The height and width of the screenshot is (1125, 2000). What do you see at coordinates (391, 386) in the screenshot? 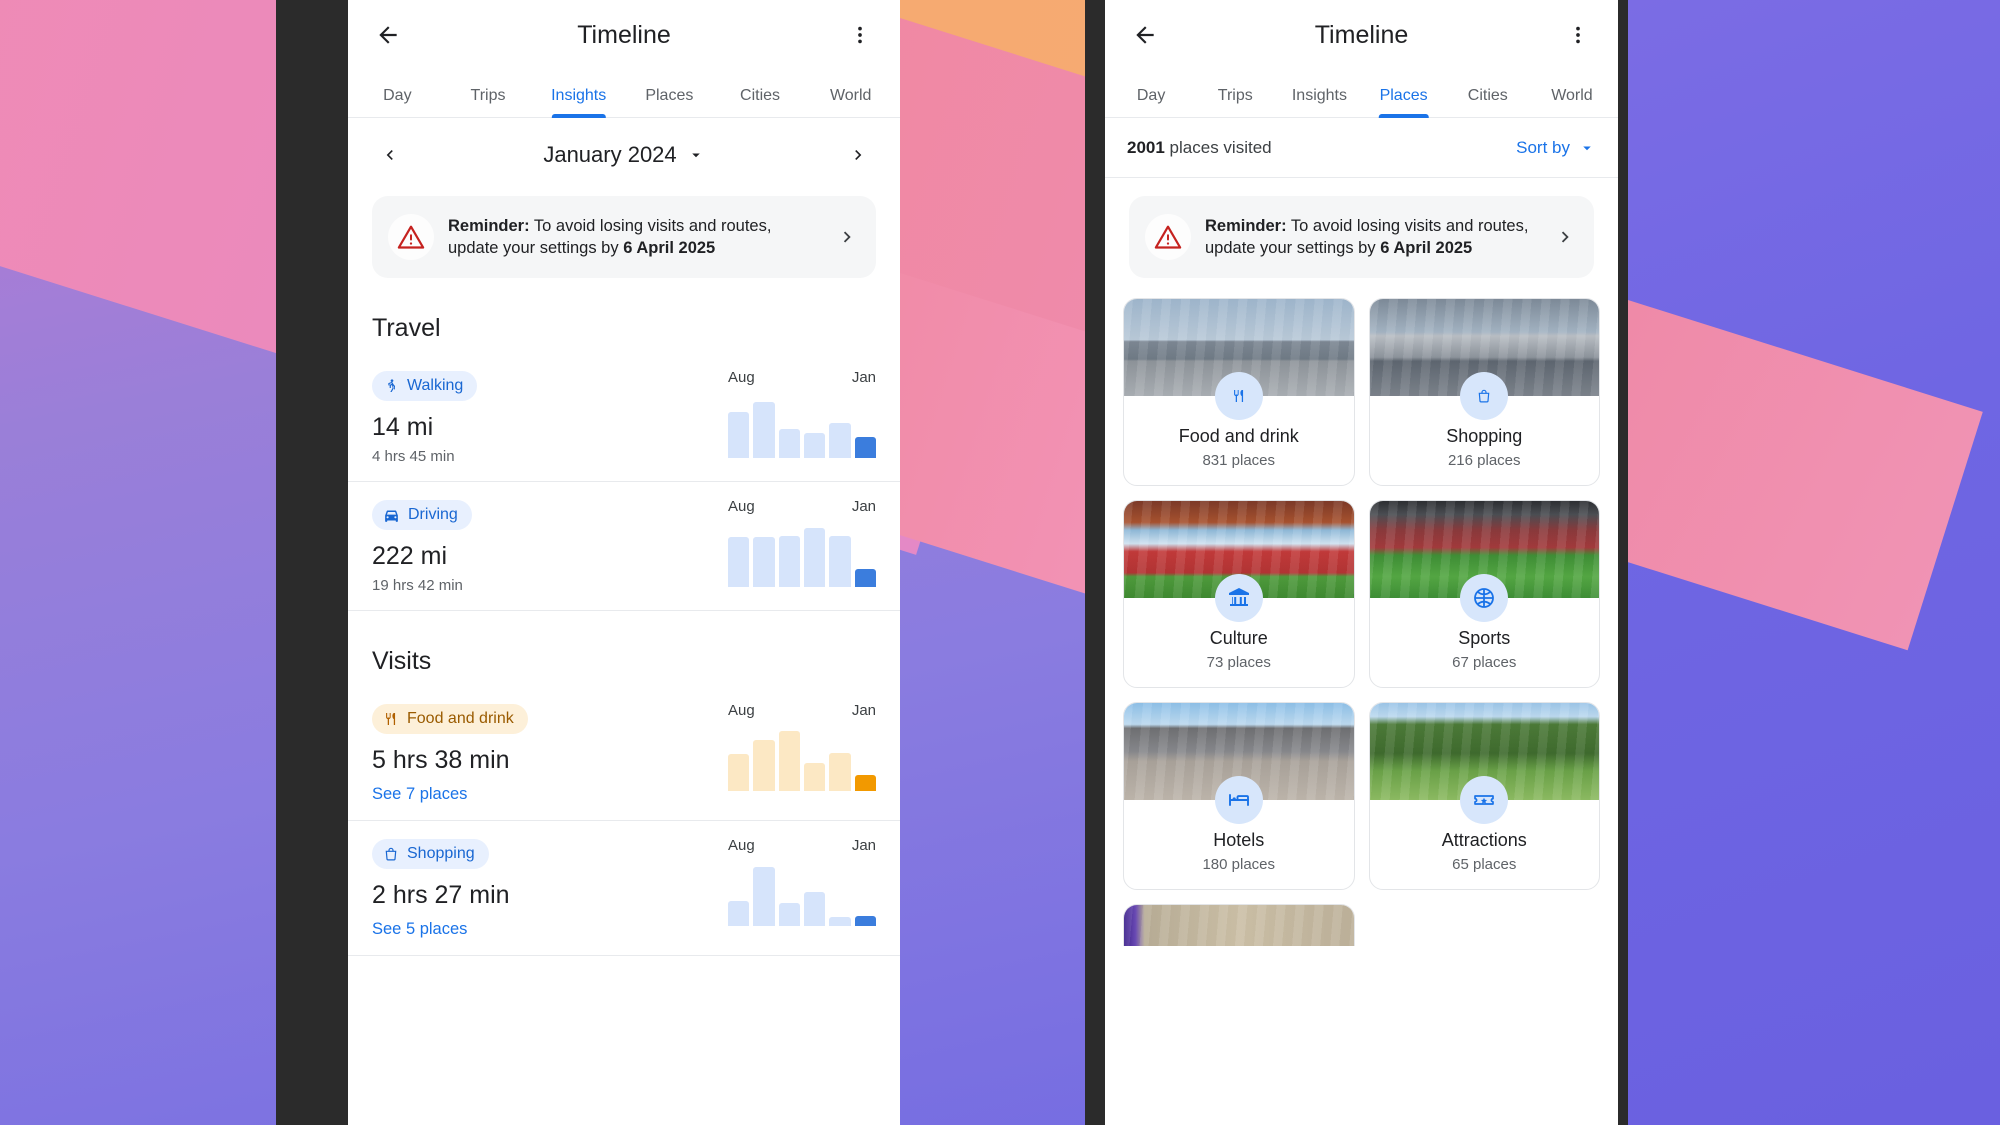
I see `walking-icon` at bounding box center [391, 386].